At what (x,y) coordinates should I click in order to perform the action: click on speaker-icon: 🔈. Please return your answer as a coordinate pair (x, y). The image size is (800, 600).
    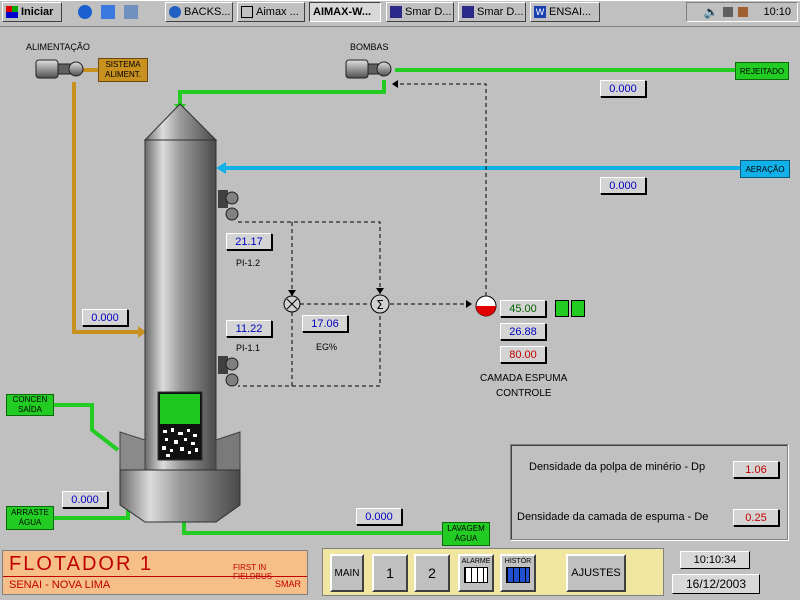
    Looking at the image, I should click on (711, 12).